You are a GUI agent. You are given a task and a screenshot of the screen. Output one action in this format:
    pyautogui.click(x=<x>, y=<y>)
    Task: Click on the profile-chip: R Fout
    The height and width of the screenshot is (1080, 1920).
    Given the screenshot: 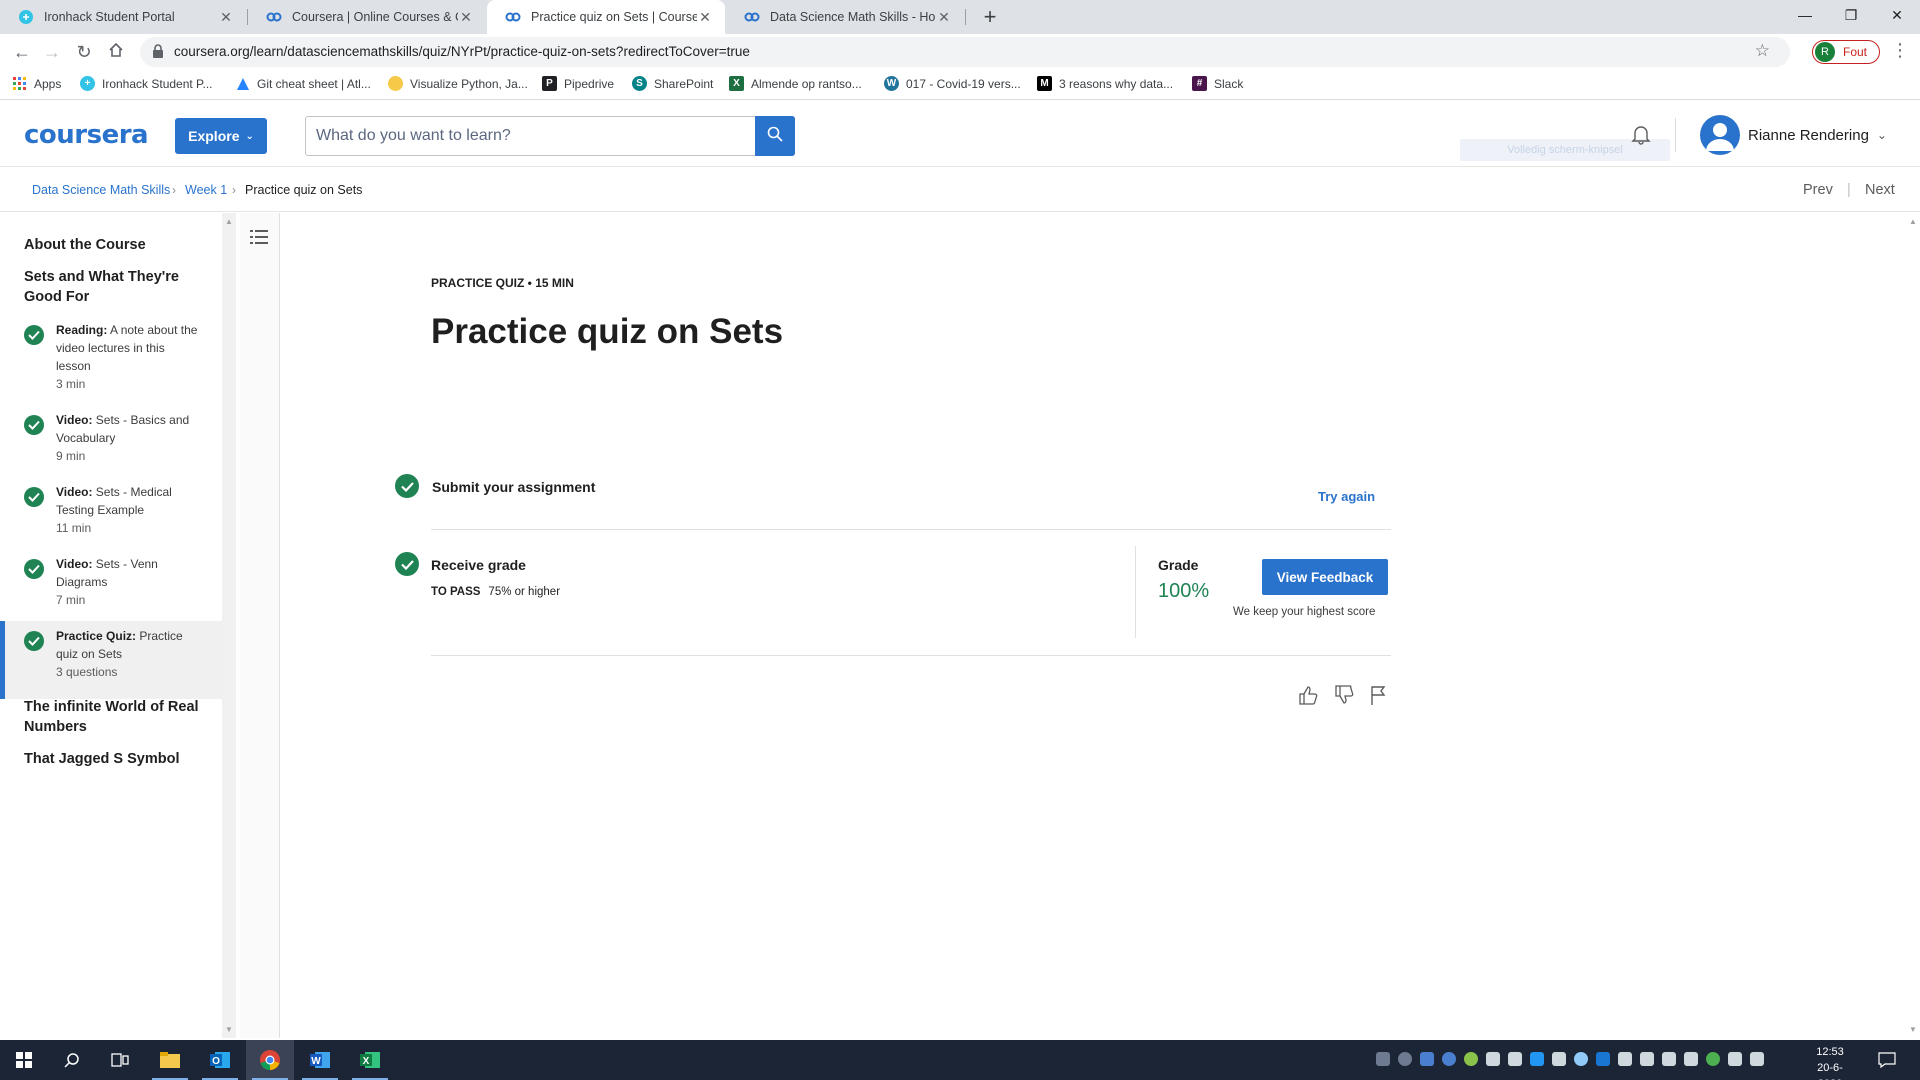 What is the action you would take?
    pyautogui.click(x=1846, y=52)
    